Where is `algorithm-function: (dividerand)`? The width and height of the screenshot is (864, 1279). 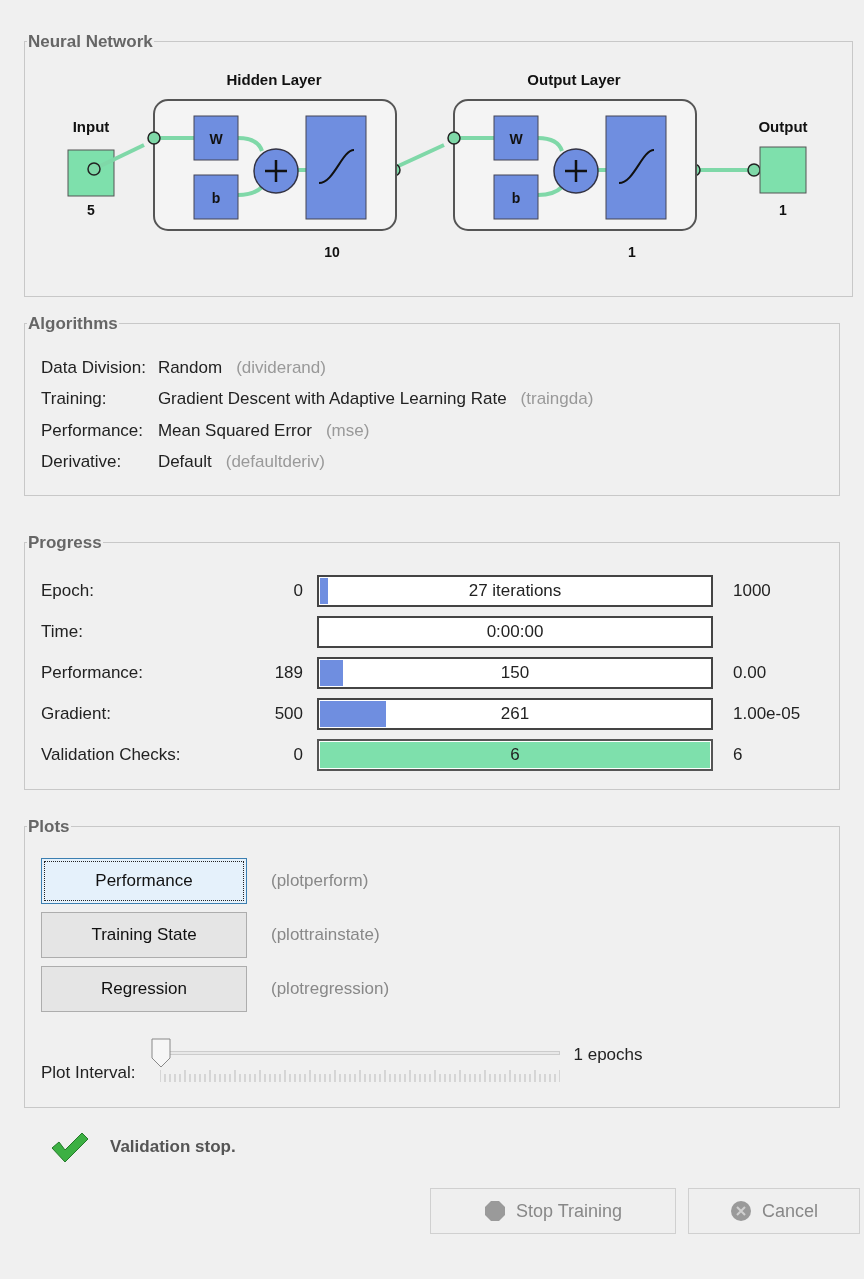
algorithm-function: (dividerand) is located at coordinates (281, 367).